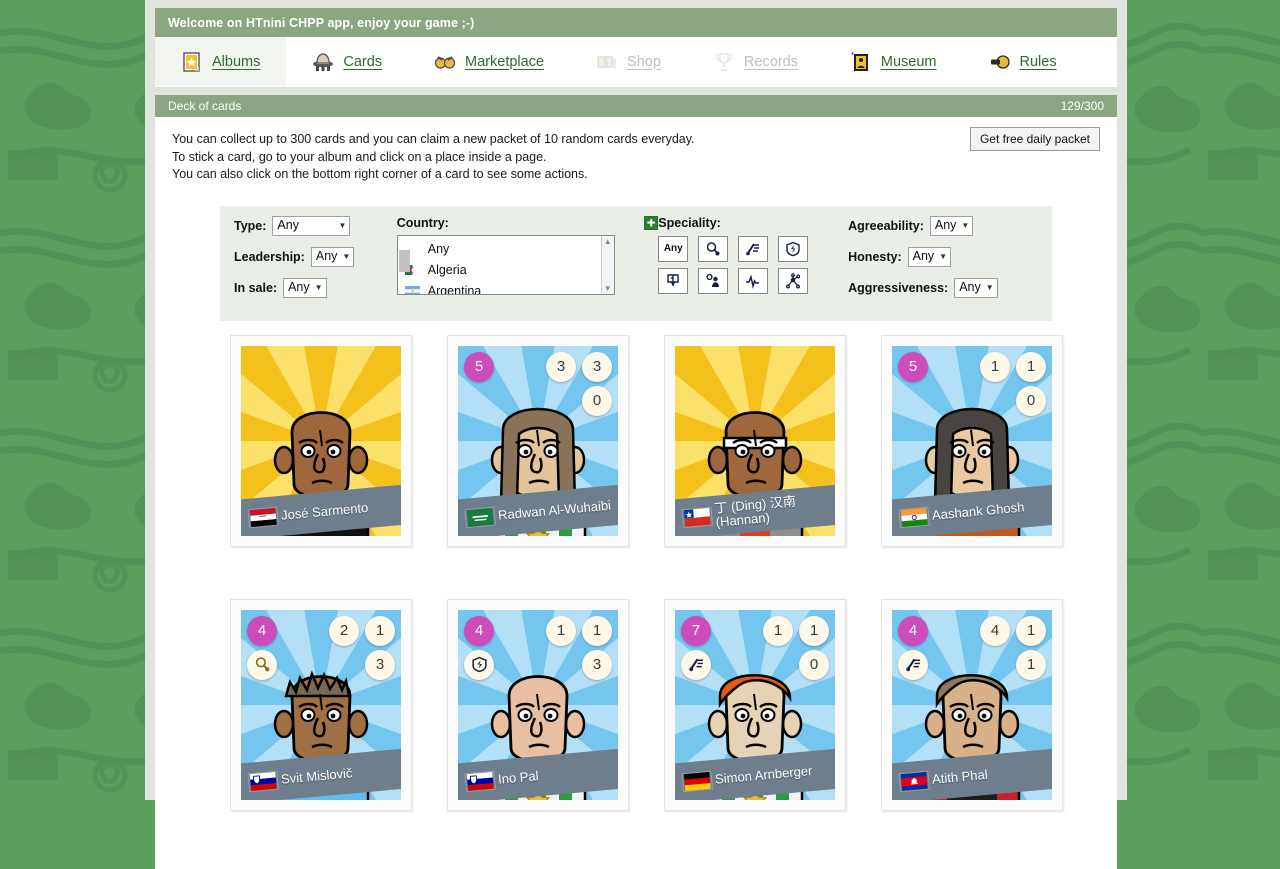 Image resolution: width=1280 pixels, height=869 pixels. I want to click on player-card: 7110 Simon Arnberger, so click(755, 704).